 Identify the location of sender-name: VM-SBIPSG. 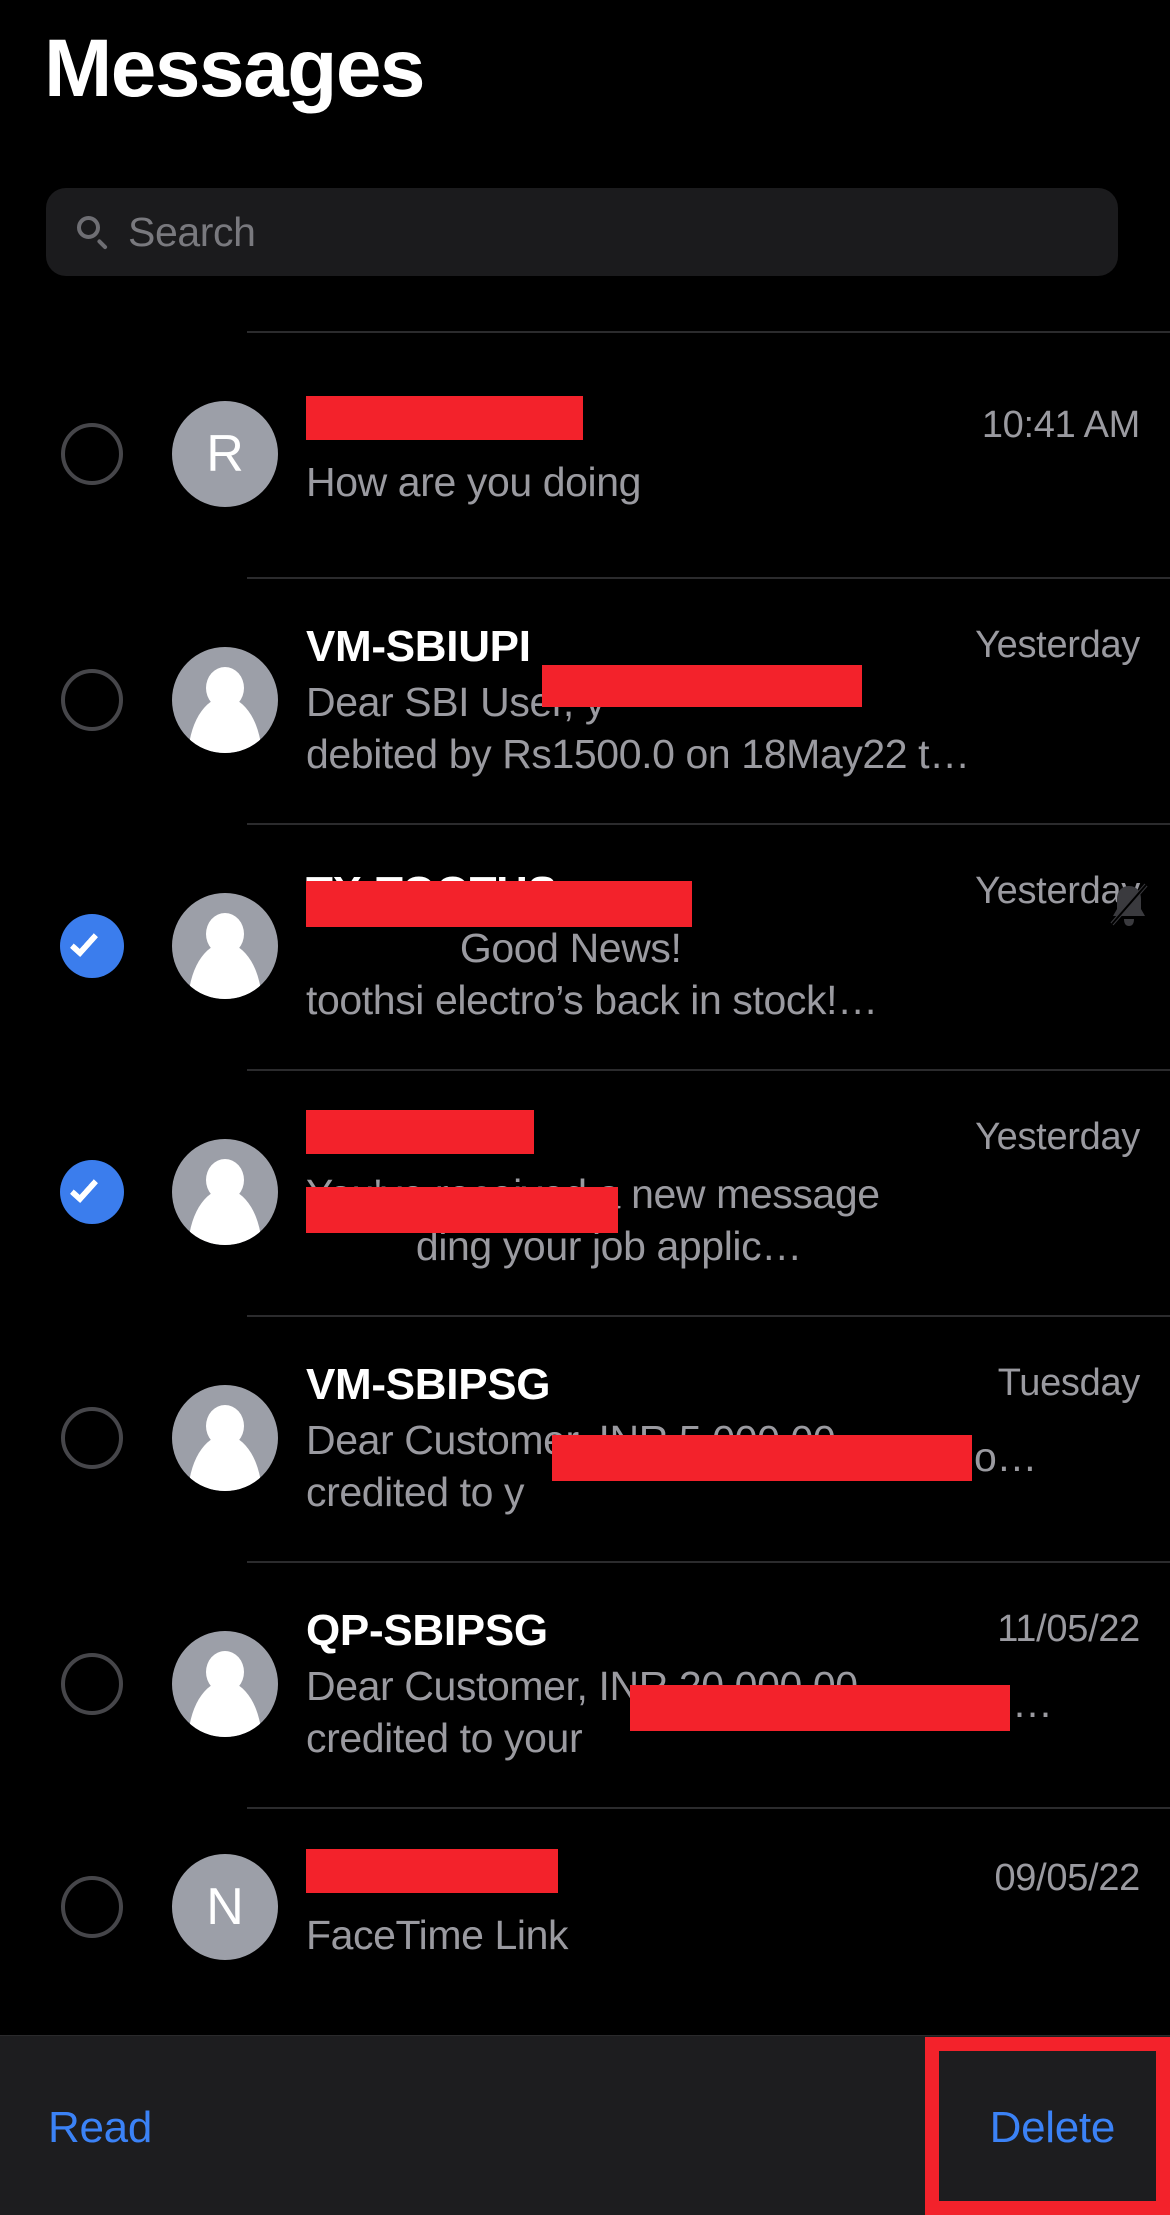
(428, 1384).